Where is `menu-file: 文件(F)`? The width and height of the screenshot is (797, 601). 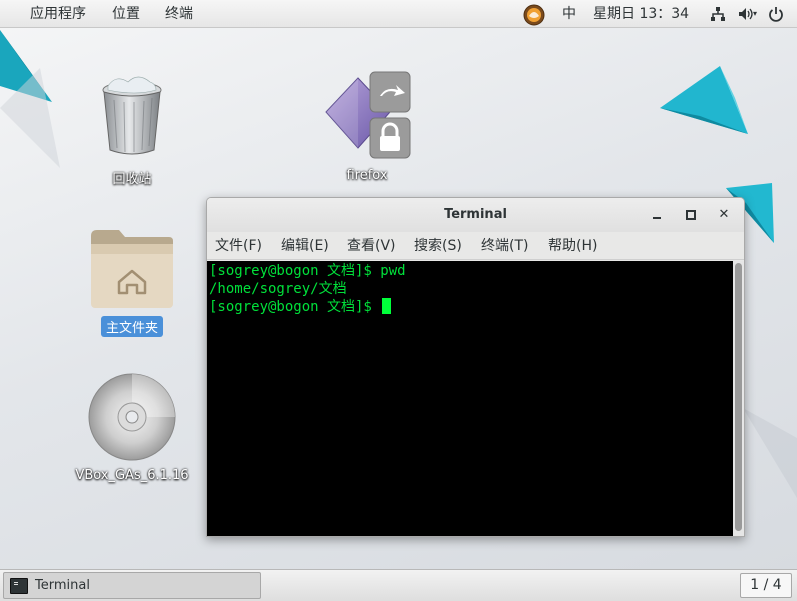
menu-file: 文件(F) is located at coordinates (238, 246).